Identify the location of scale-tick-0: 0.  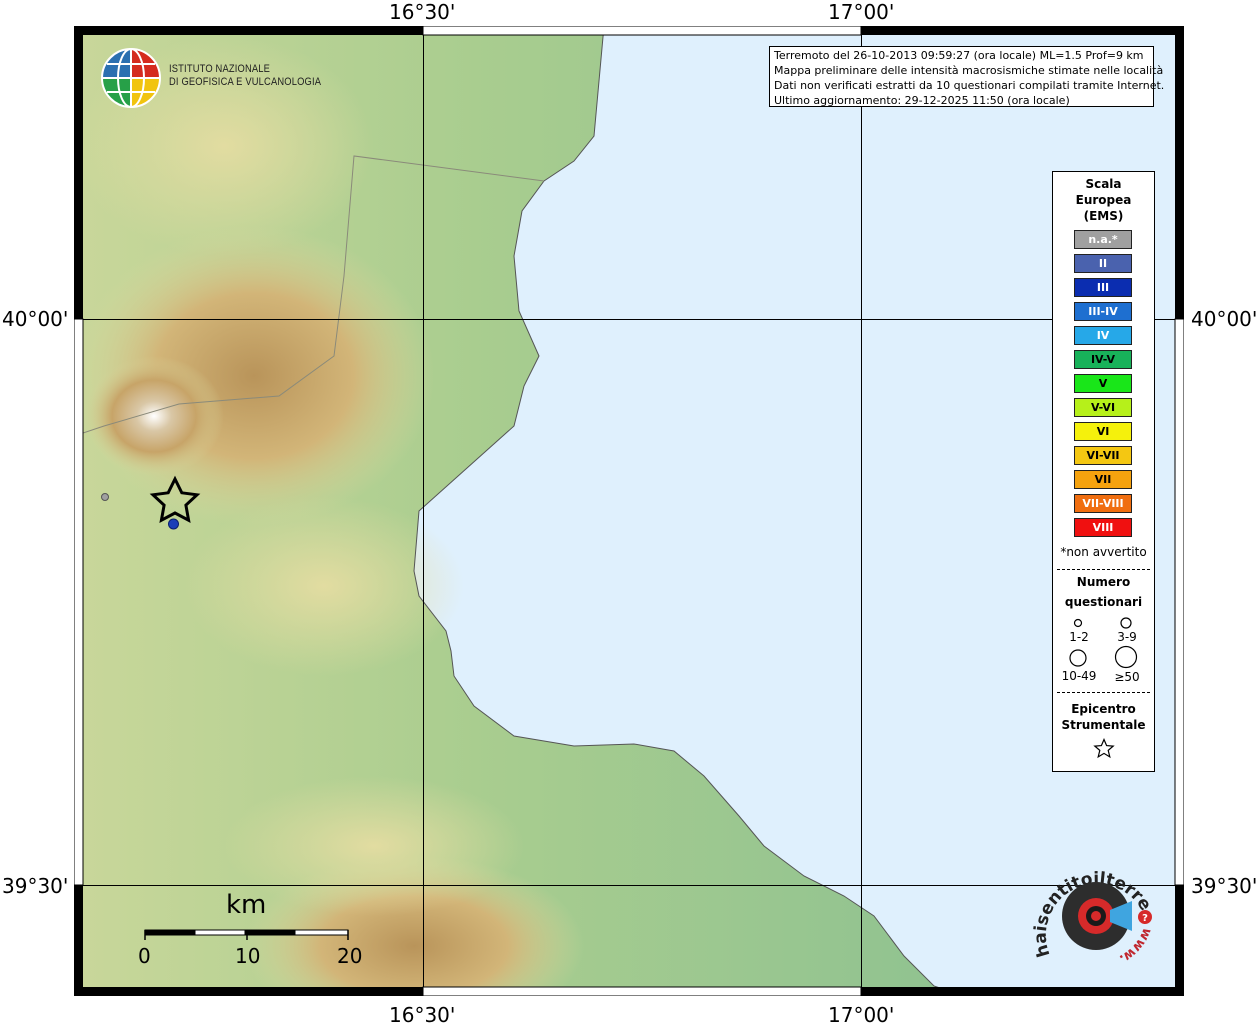
(144, 956).